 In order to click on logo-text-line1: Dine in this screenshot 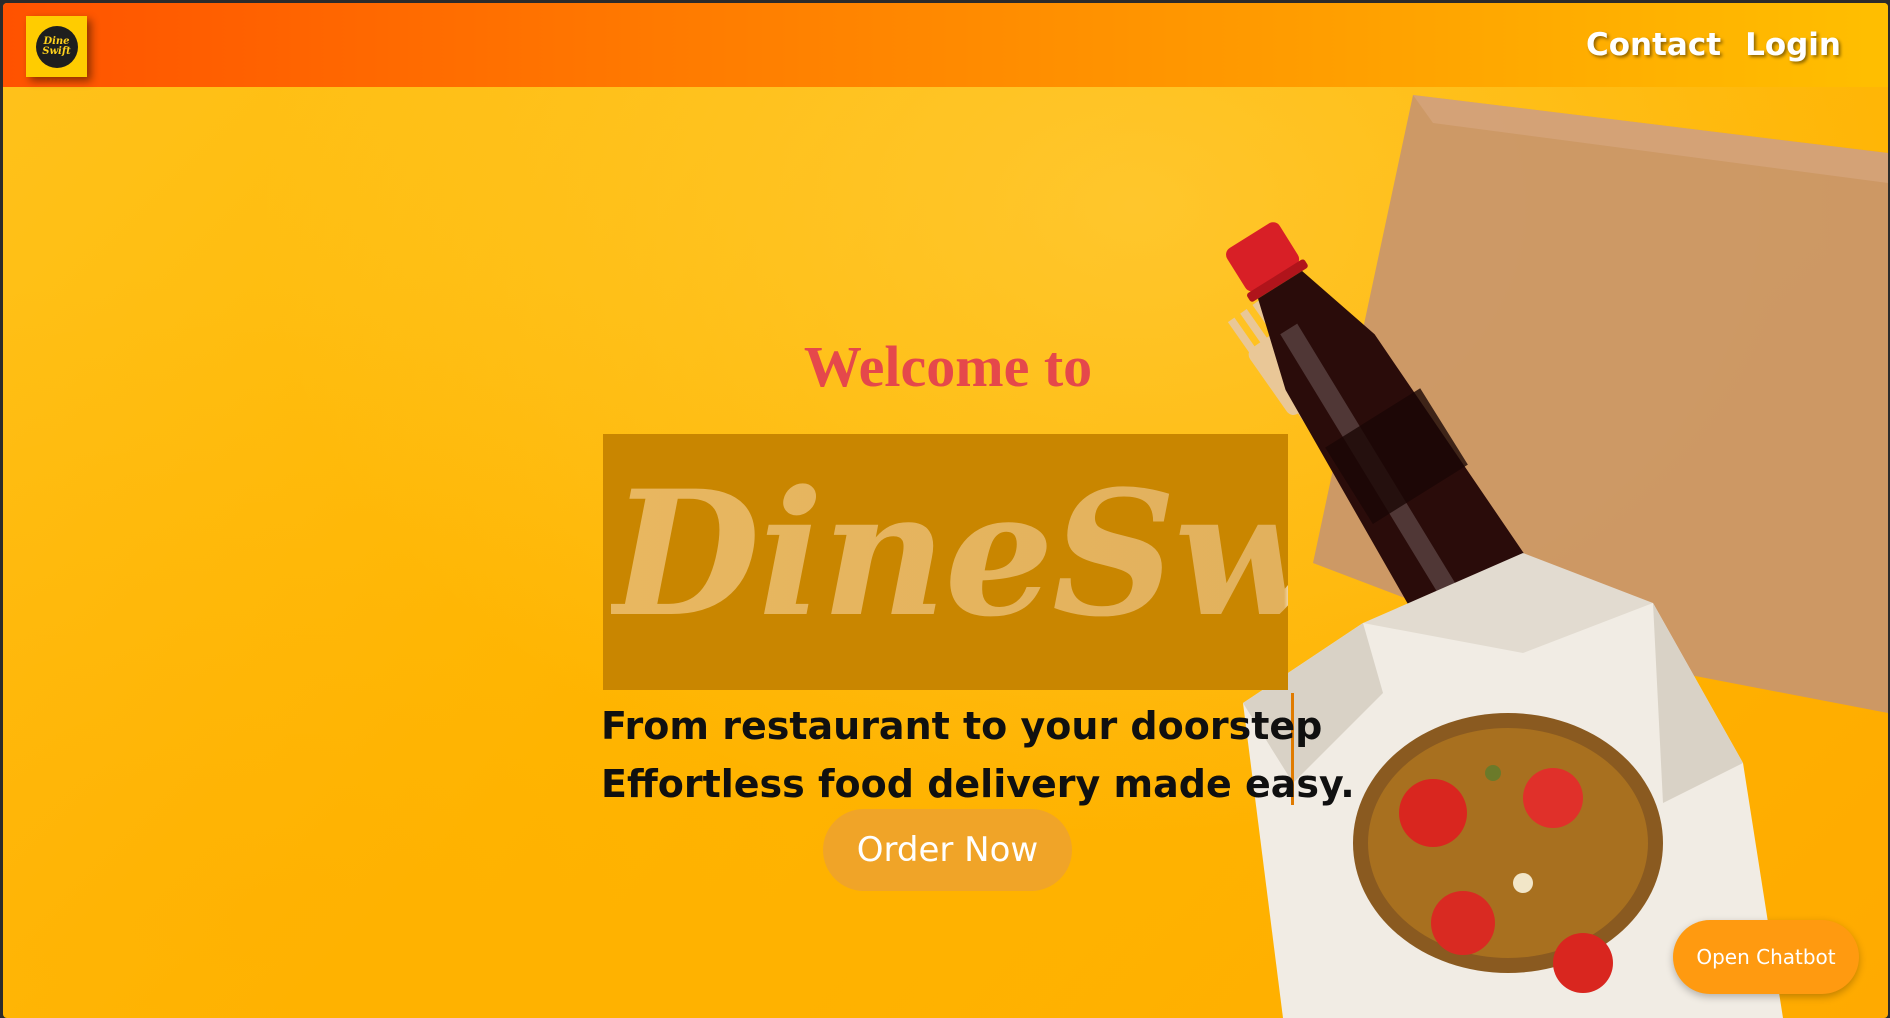, I will do `click(56, 41)`.